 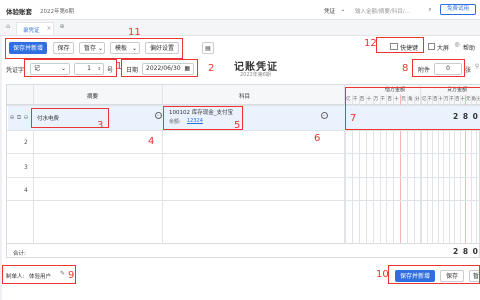 I want to click on page-subtitle: 2022年第6期, so click(x=255, y=75).